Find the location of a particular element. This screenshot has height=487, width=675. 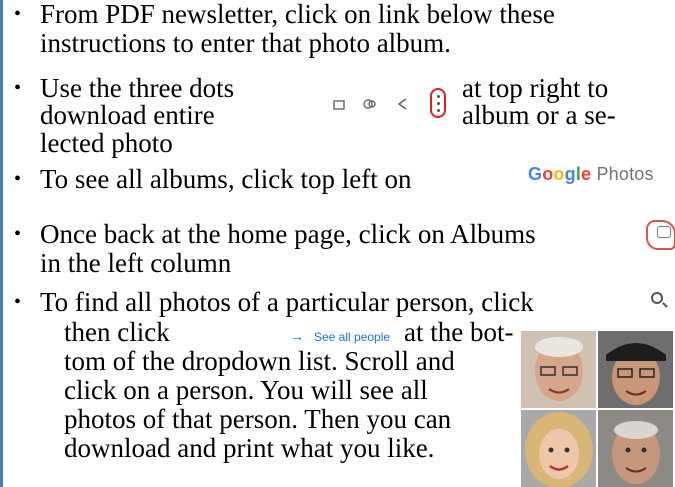

bullet-5-line-2-right: at the bot- is located at coordinates (459, 332).